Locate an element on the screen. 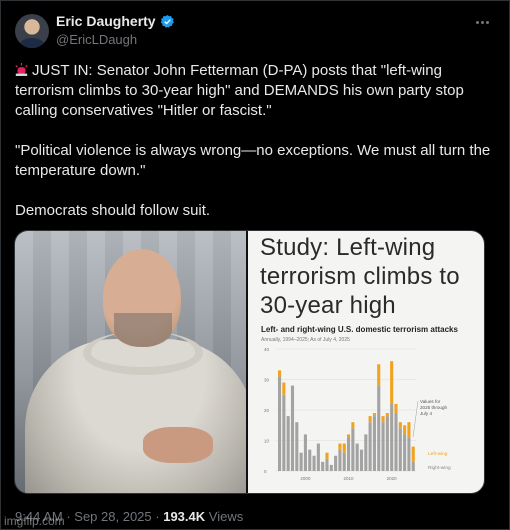 This screenshot has width=510, height=530. author-handle: @EricLDaugh is located at coordinates (96, 39).